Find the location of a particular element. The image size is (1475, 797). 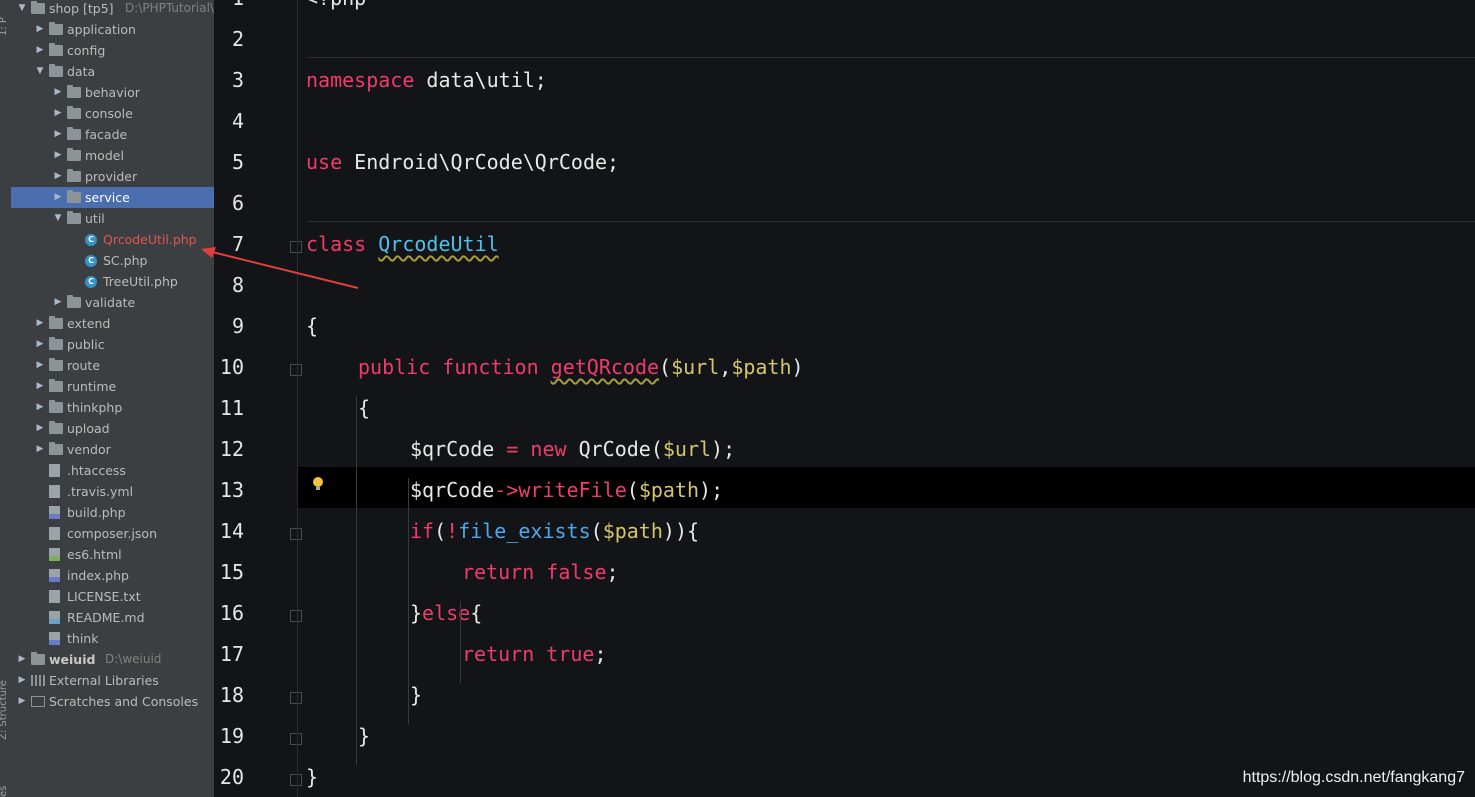

tree-item: ▶ extend is located at coordinates (112, 323).